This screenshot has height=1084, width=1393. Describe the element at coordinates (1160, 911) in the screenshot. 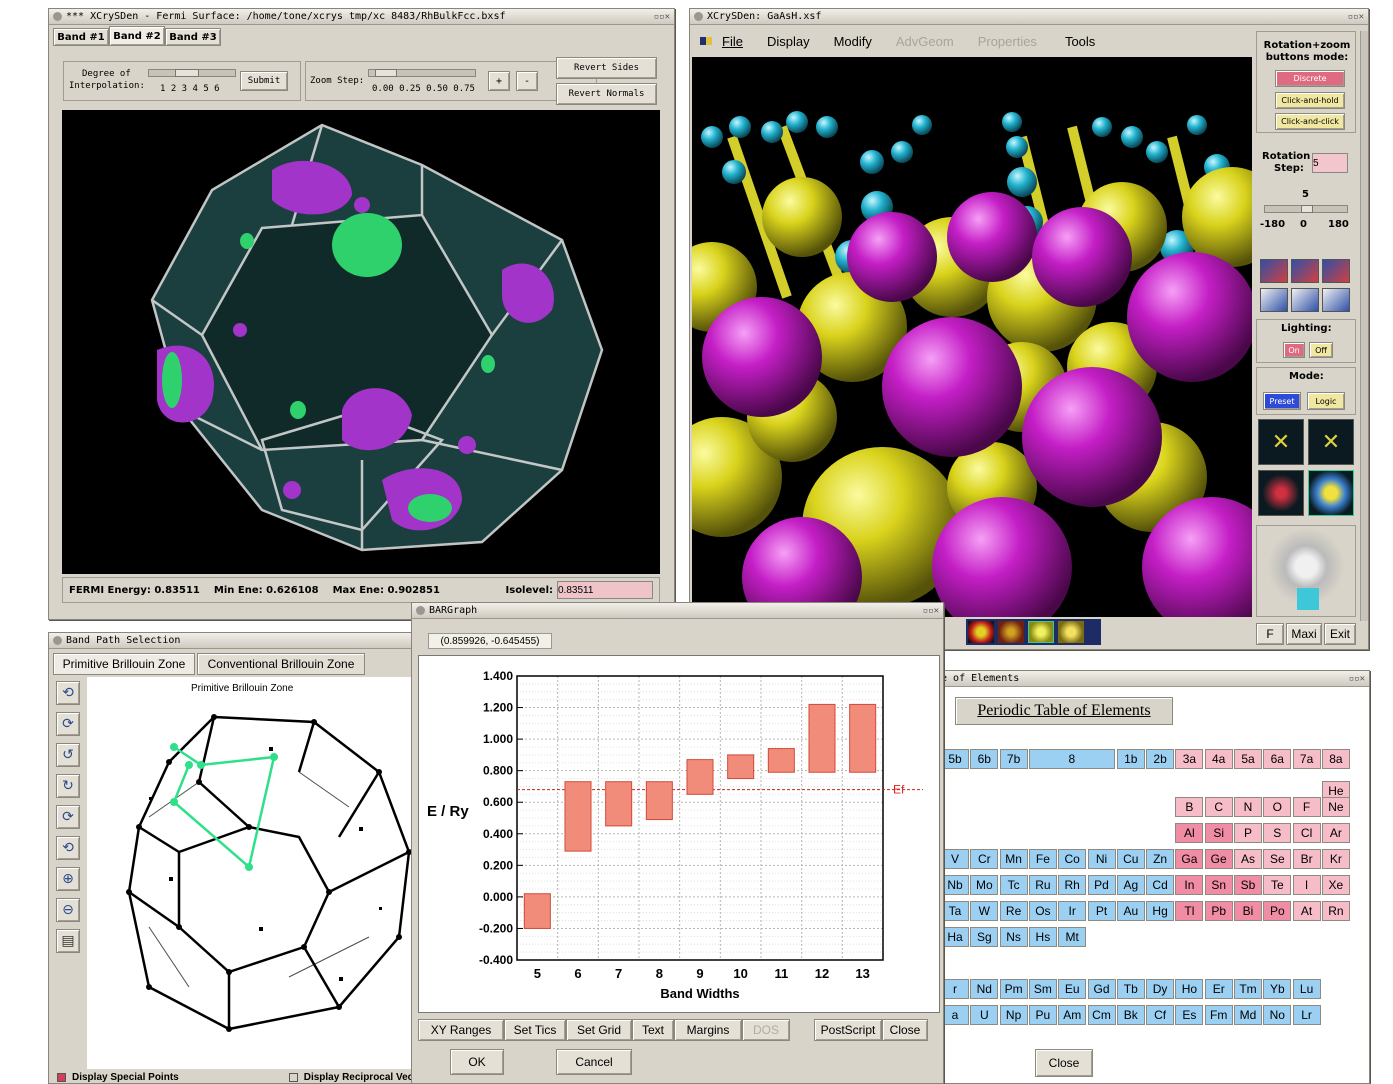

I see `element-row6-7: Hg` at that location.